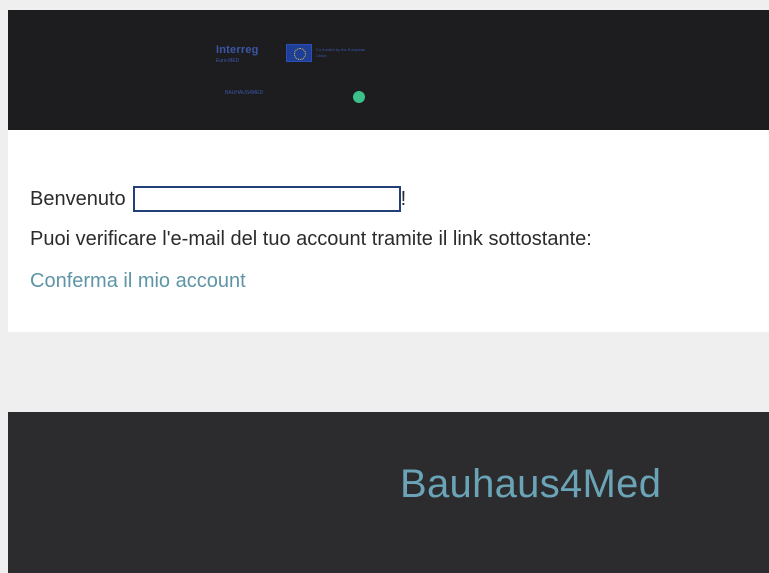 The image size is (769, 573). Describe the element at coordinates (244, 93) in the screenshot. I see `project-name: BAUHAUS4MED` at that location.